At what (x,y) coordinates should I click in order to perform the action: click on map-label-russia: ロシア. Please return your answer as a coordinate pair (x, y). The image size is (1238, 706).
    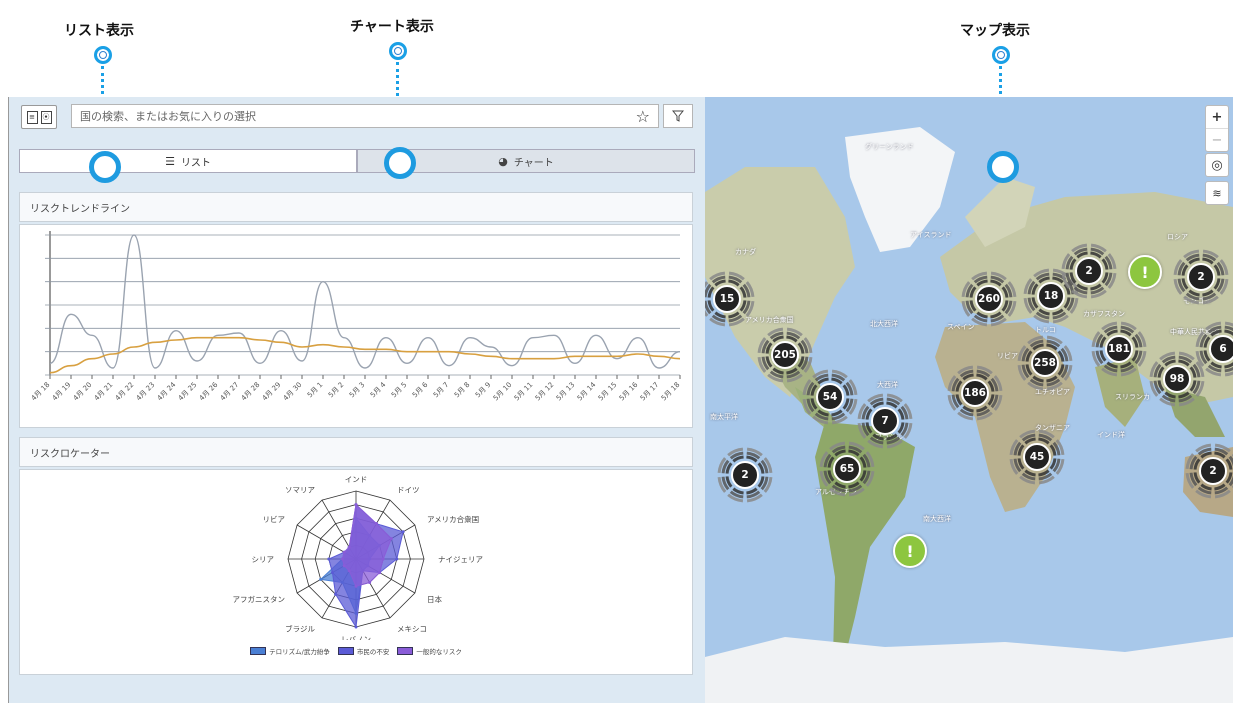
    Looking at the image, I should click on (1177, 237).